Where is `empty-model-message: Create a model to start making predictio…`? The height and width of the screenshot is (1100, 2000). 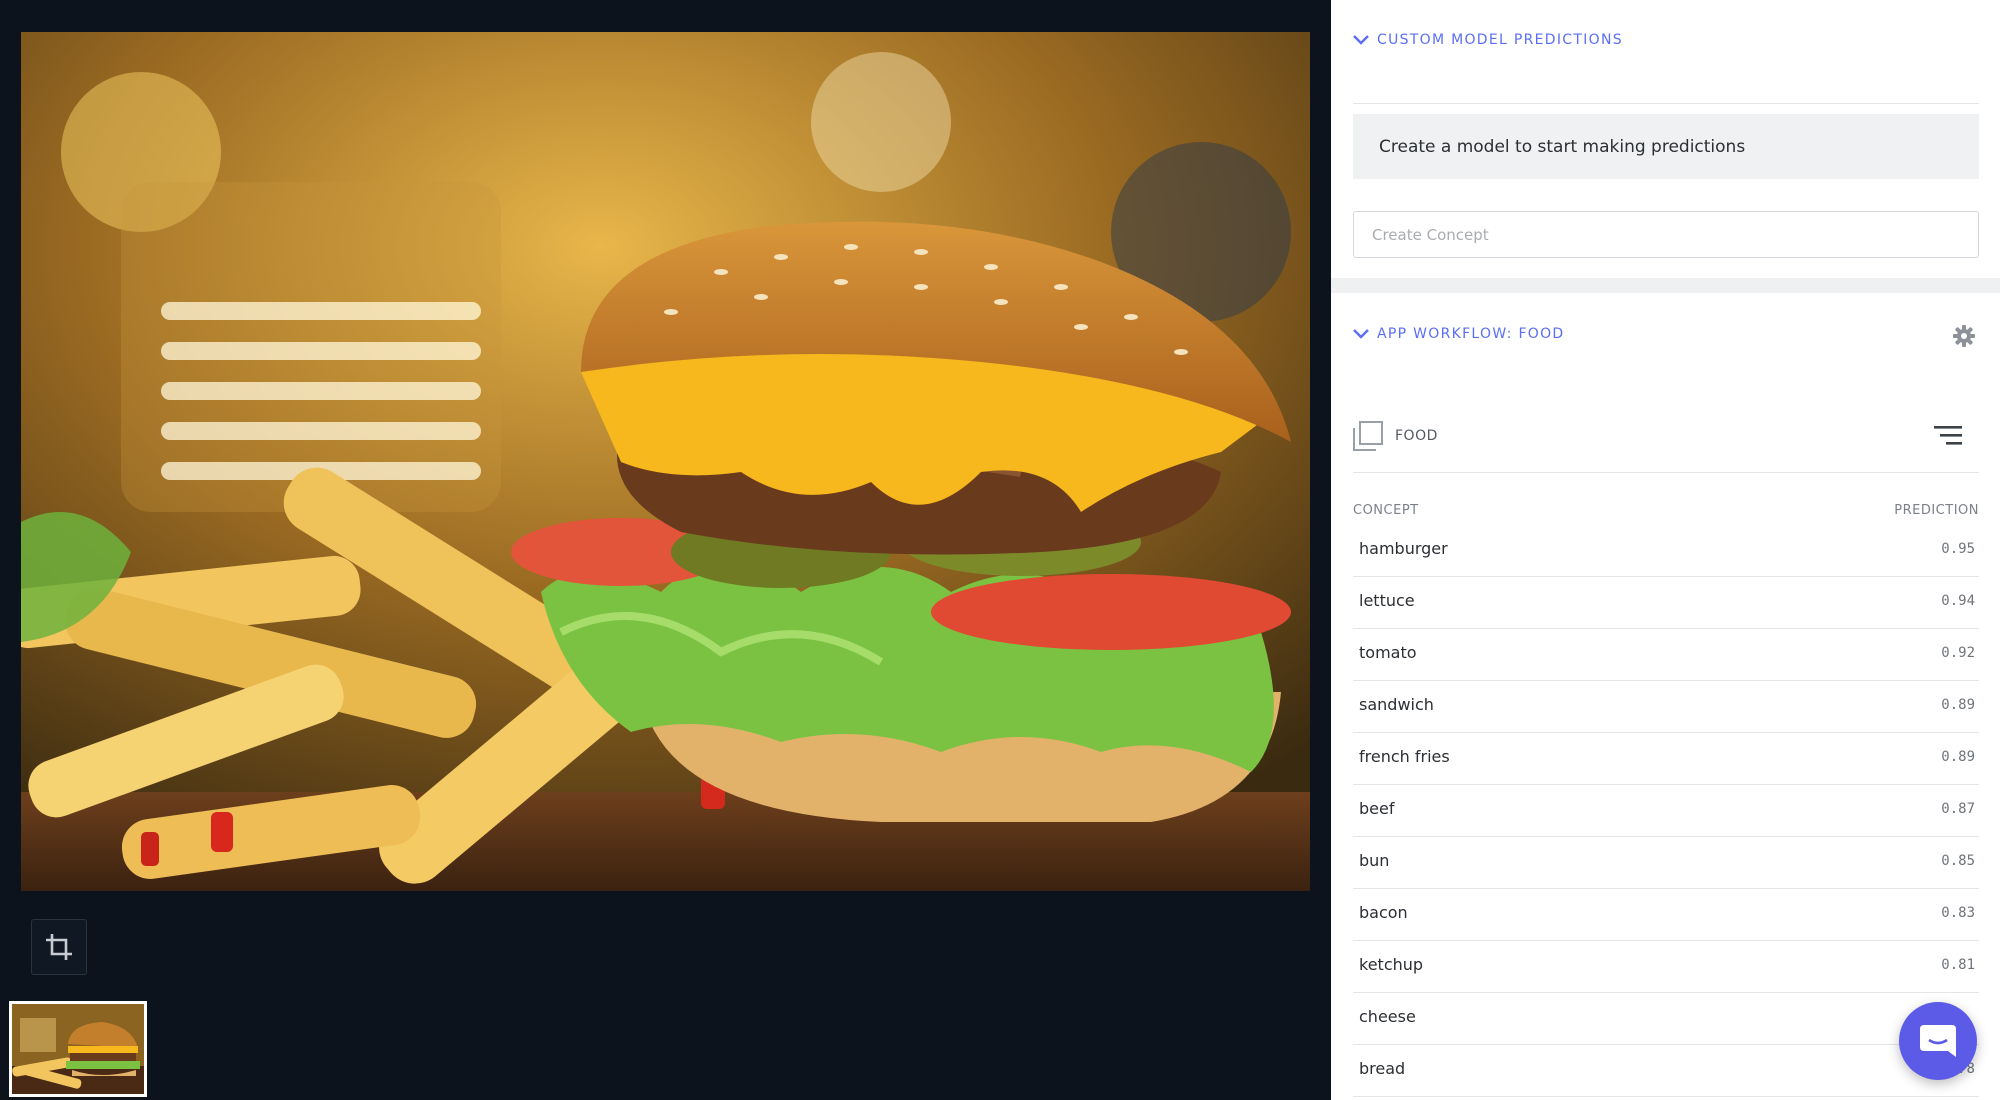
empty-model-message: Create a model to start making predictio… is located at coordinates (1666, 146).